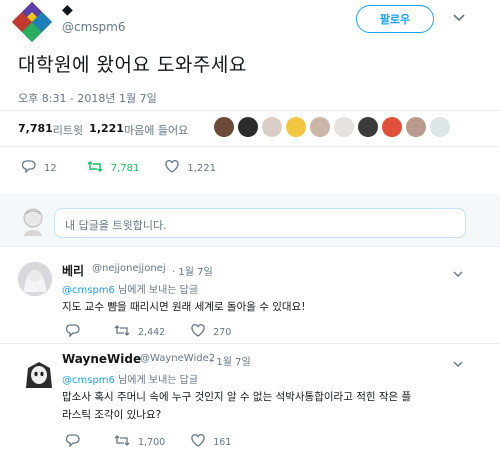  What do you see at coordinates (32, 22) in the screenshot?
I see `author-avatar` at bounding box center [32, 22].